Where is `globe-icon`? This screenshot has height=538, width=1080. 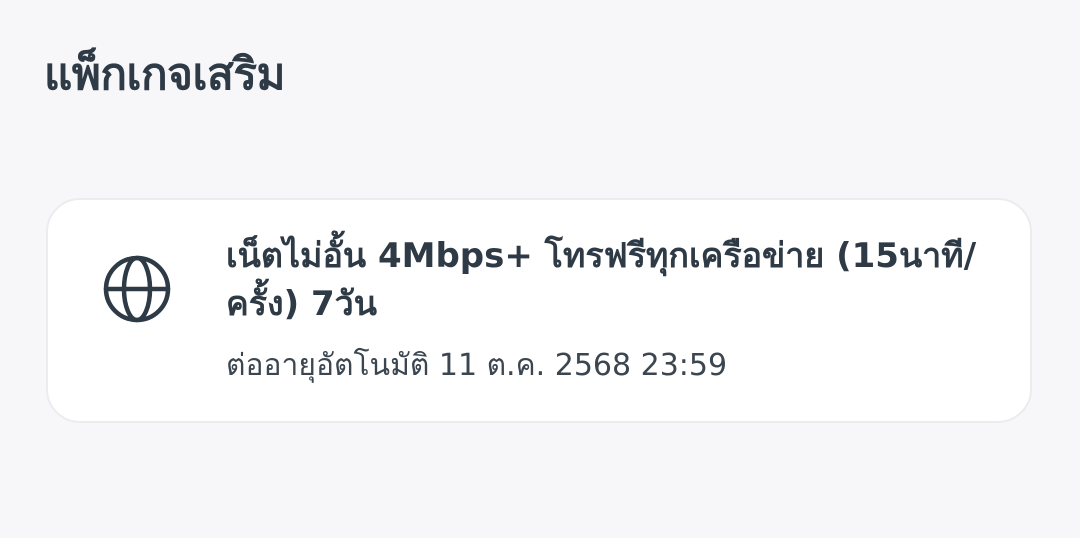 globe-icon is located at coordinates (137, 289).